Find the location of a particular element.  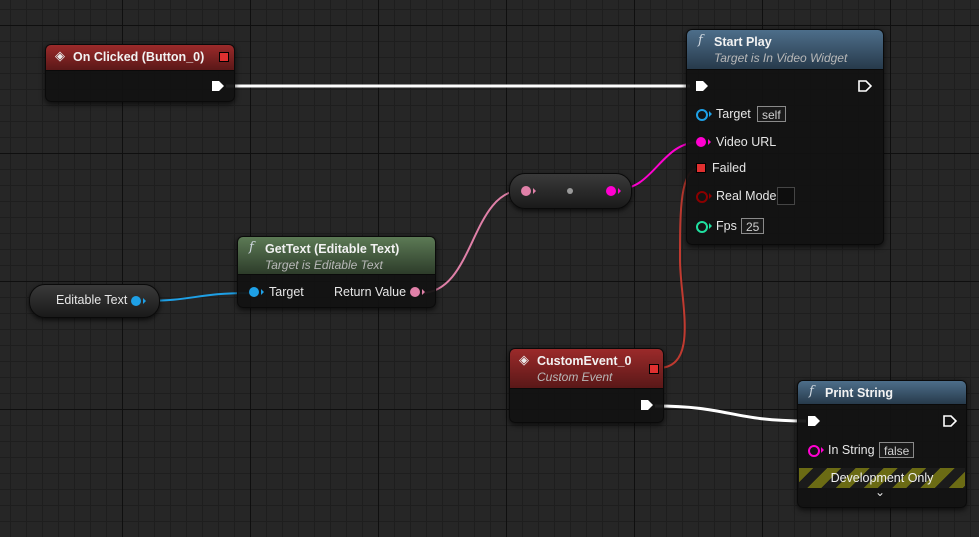

node-header: ◈ On Clicked (Button_0) is located at coordinates (140, 58).